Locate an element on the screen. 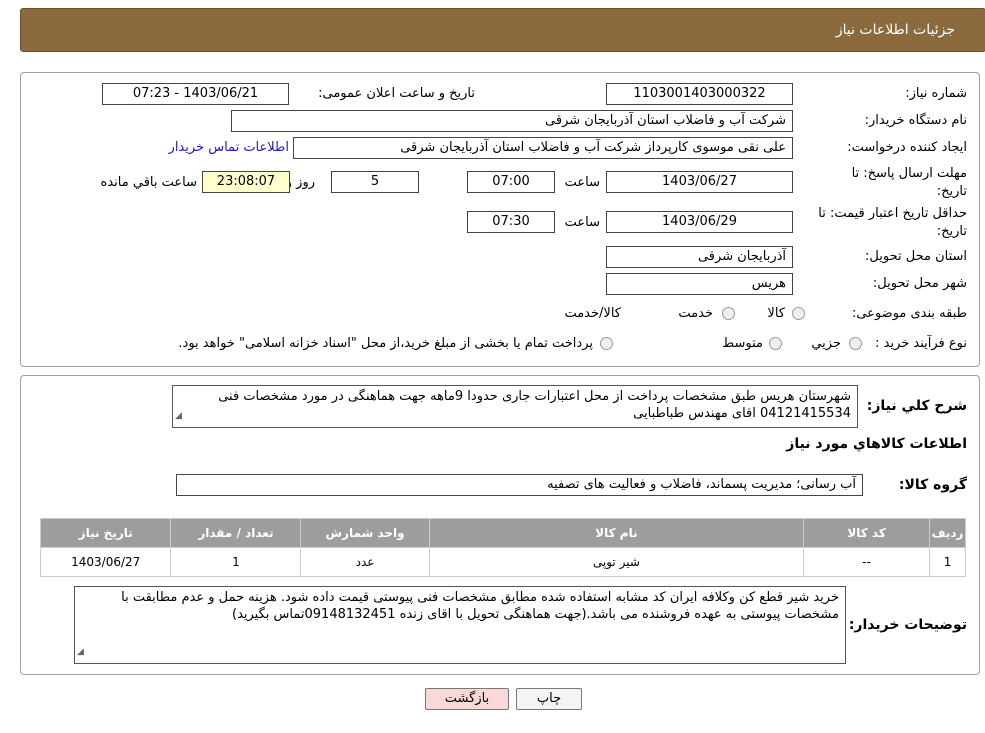 This screenshot has height=733, width=985. col-name: نام کالا is located at coordinates (616, 533).